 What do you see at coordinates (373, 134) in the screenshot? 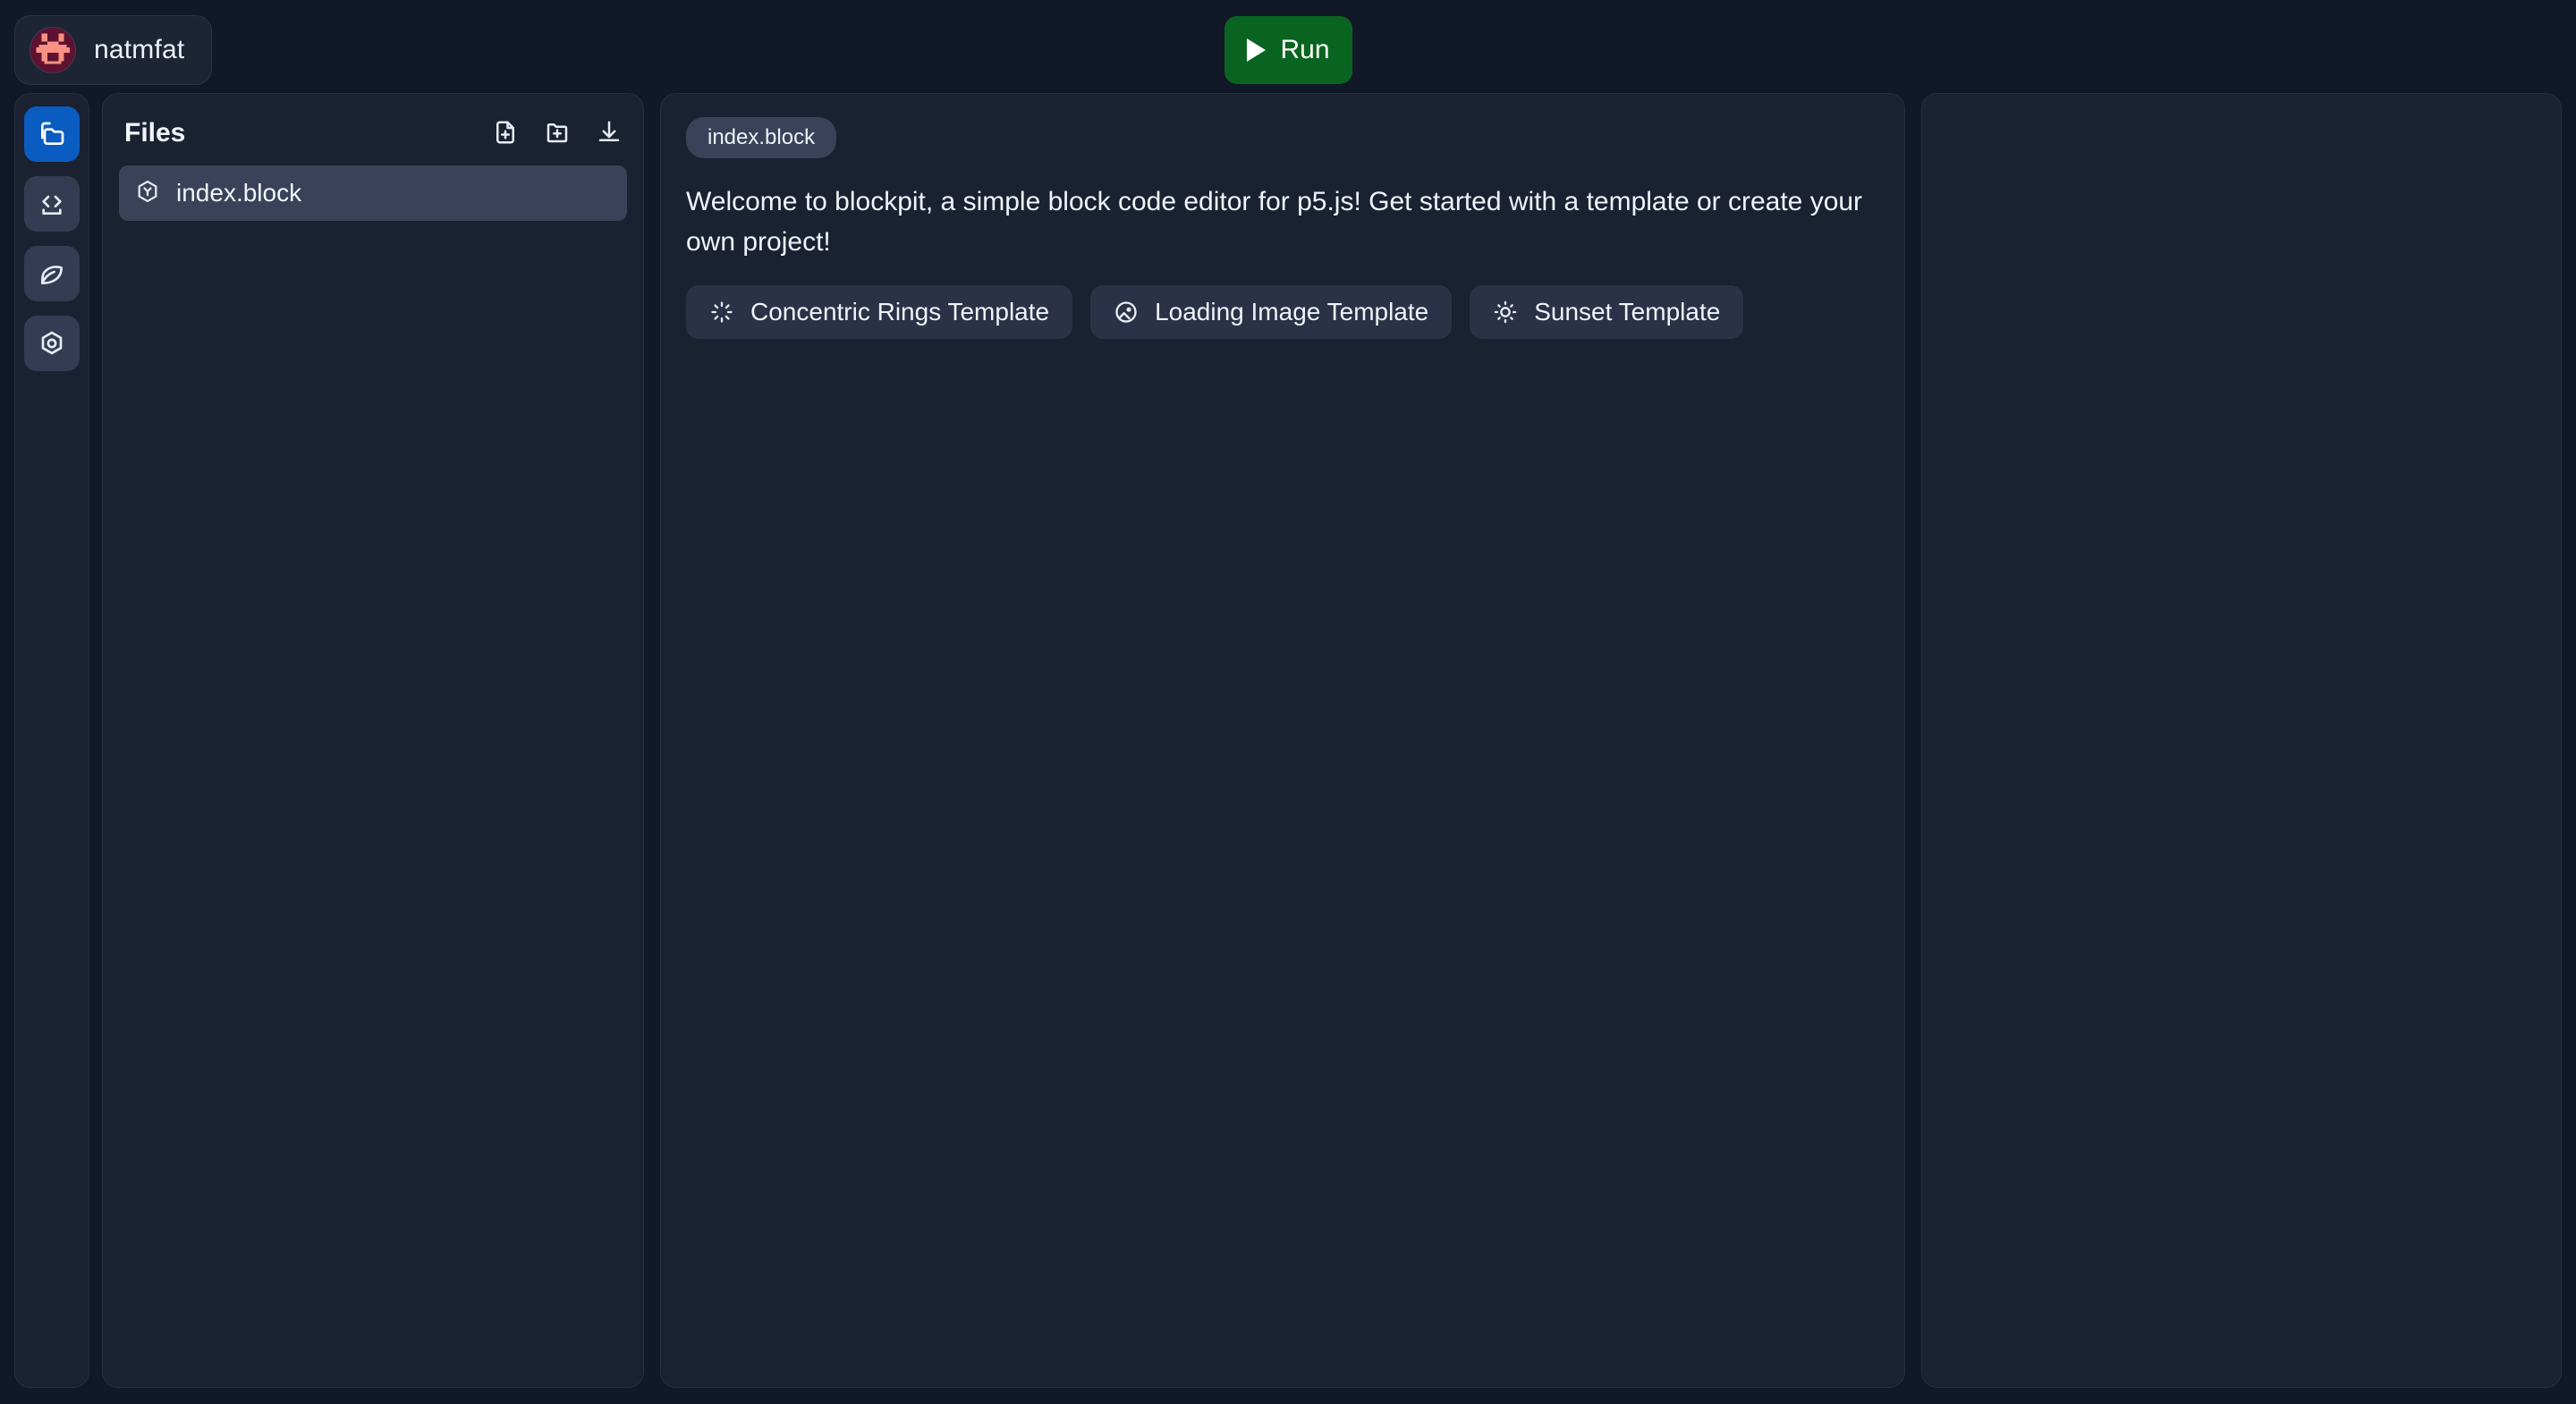
I see `files-header: Files` at bounding box center [373, 134].